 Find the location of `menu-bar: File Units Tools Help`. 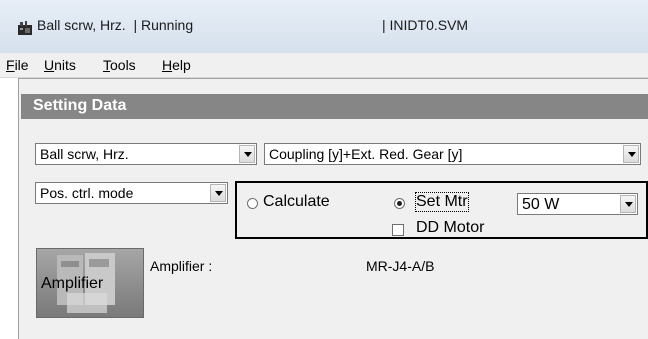

menu-bar: File Units Tools Help is located at coordinates (324, 65).